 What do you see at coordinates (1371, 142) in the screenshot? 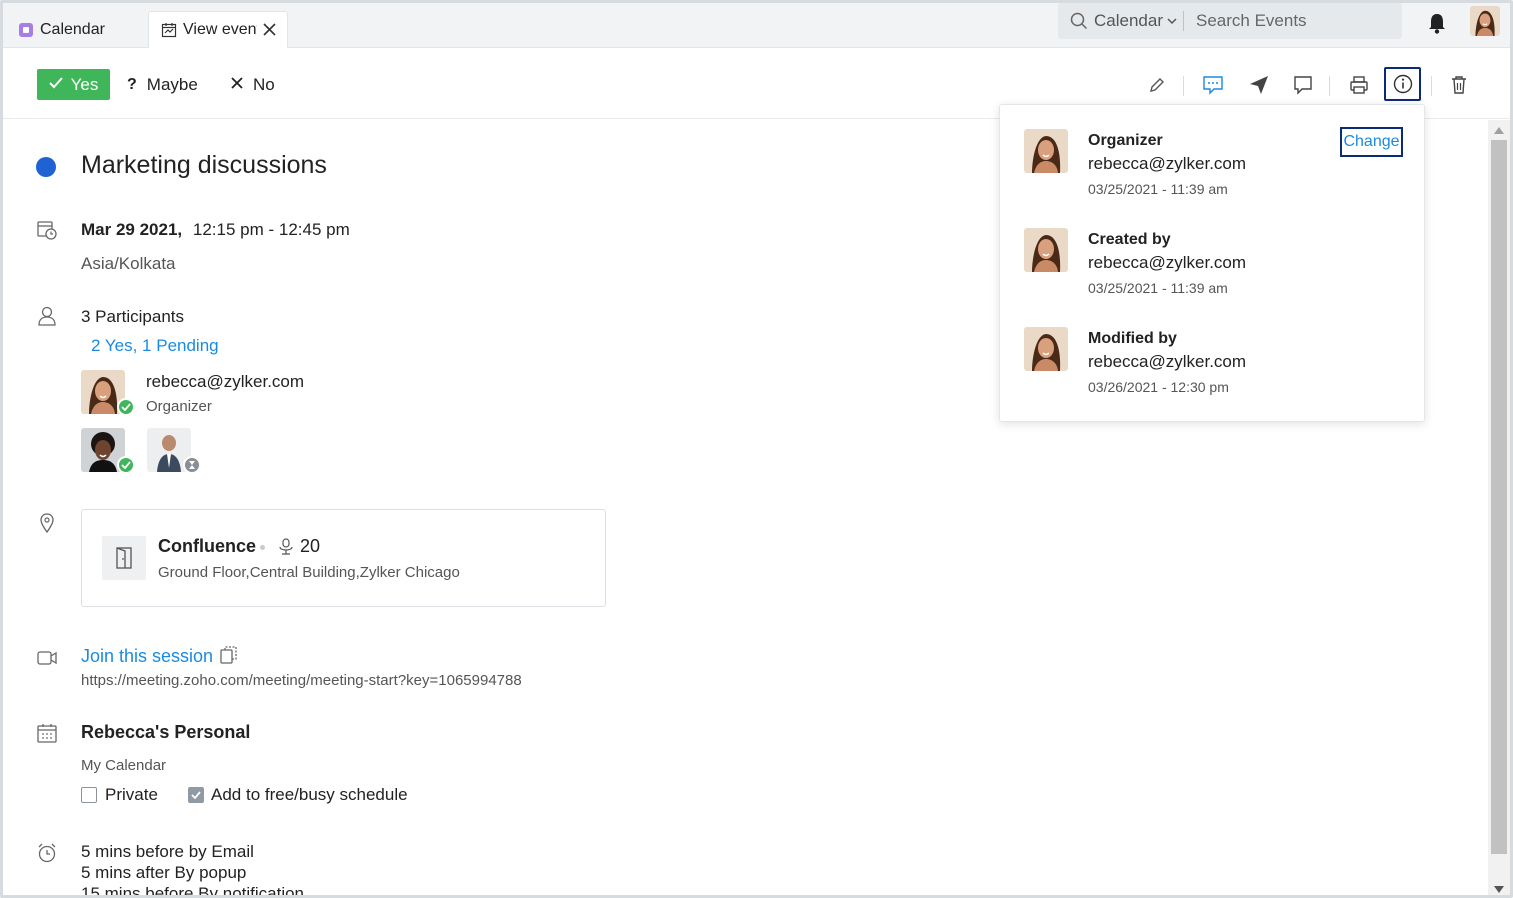
I see `change-organizer-button: Change` at bounding box center [1371, 142].